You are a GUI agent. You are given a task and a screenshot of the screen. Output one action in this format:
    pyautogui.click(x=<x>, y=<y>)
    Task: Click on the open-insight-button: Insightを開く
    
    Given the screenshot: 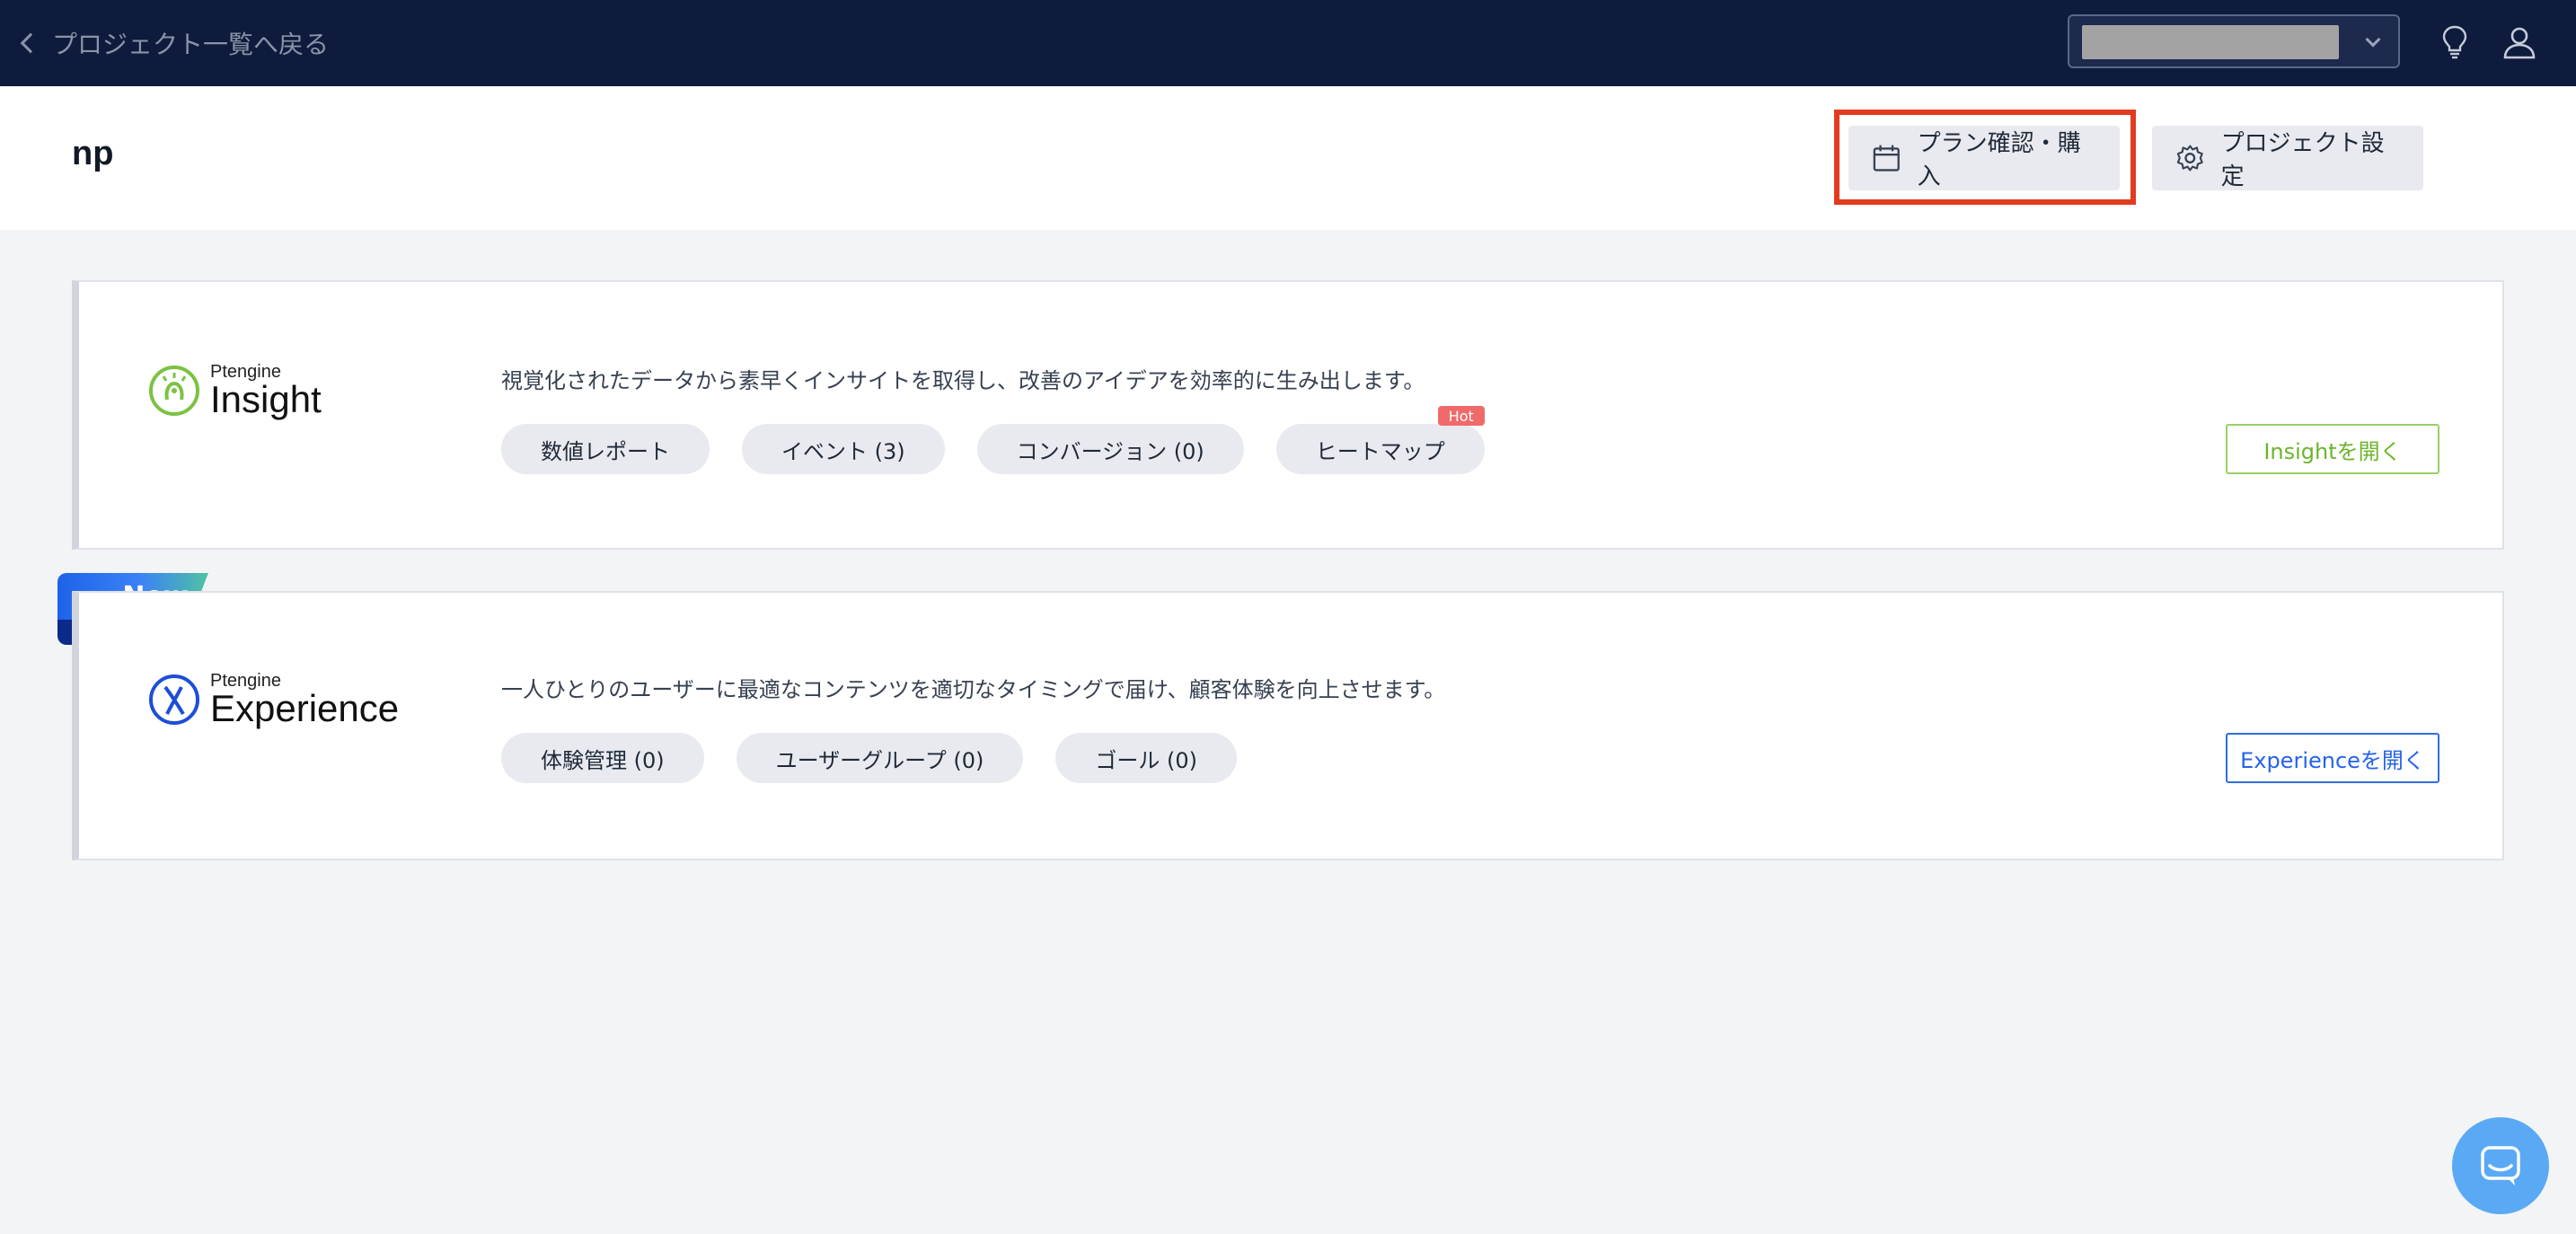 What is the action you would take?
    pyautogui.click(x=2332, y=449)
    